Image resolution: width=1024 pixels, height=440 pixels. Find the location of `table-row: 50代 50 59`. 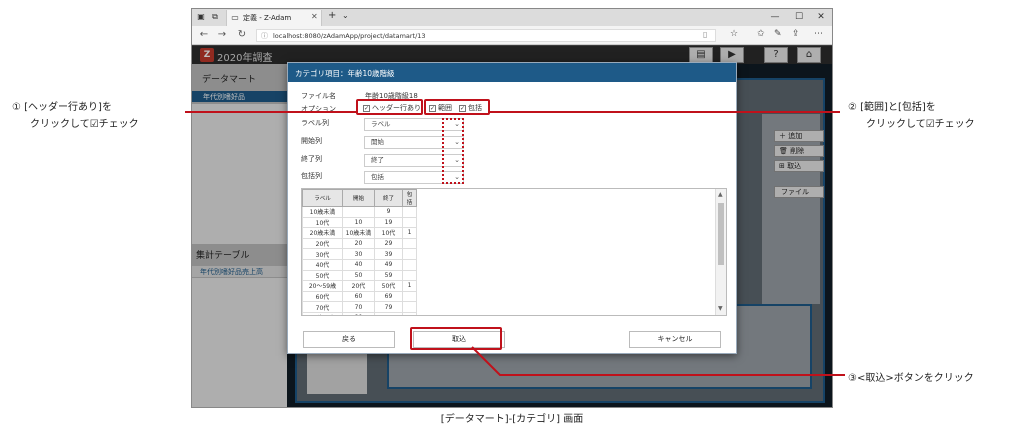

table-row: 50代 50 59 is located at coordinates (359, 275).